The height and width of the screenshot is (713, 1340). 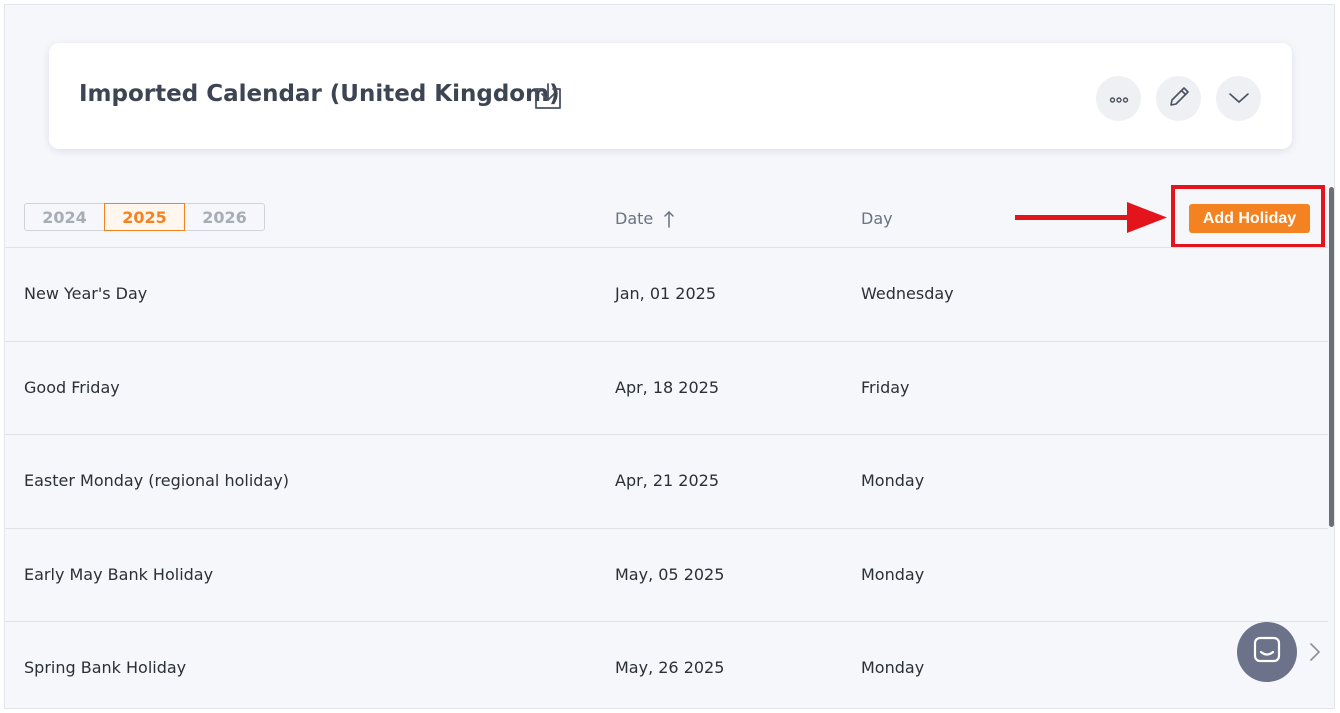 What do you see at coordinates (877, 218) in the screenshot?
I see `day-column-header: Day` at bounding box center [877, 218].